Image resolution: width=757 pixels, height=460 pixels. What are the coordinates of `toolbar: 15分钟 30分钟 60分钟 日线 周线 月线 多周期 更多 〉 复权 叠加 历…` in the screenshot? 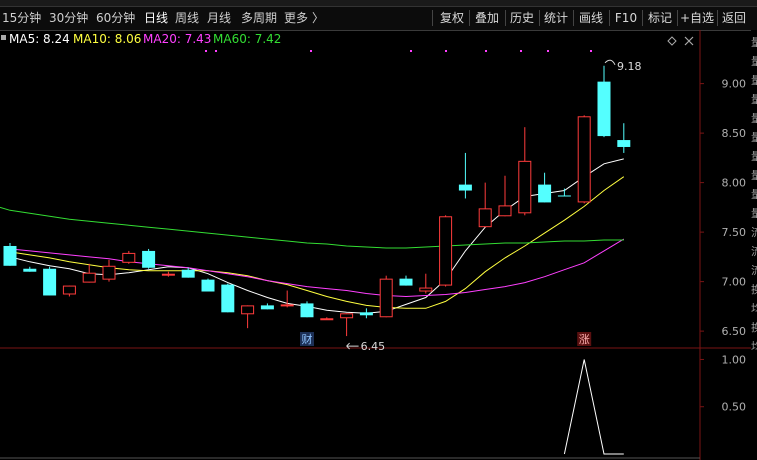 It's located at (378, 15).